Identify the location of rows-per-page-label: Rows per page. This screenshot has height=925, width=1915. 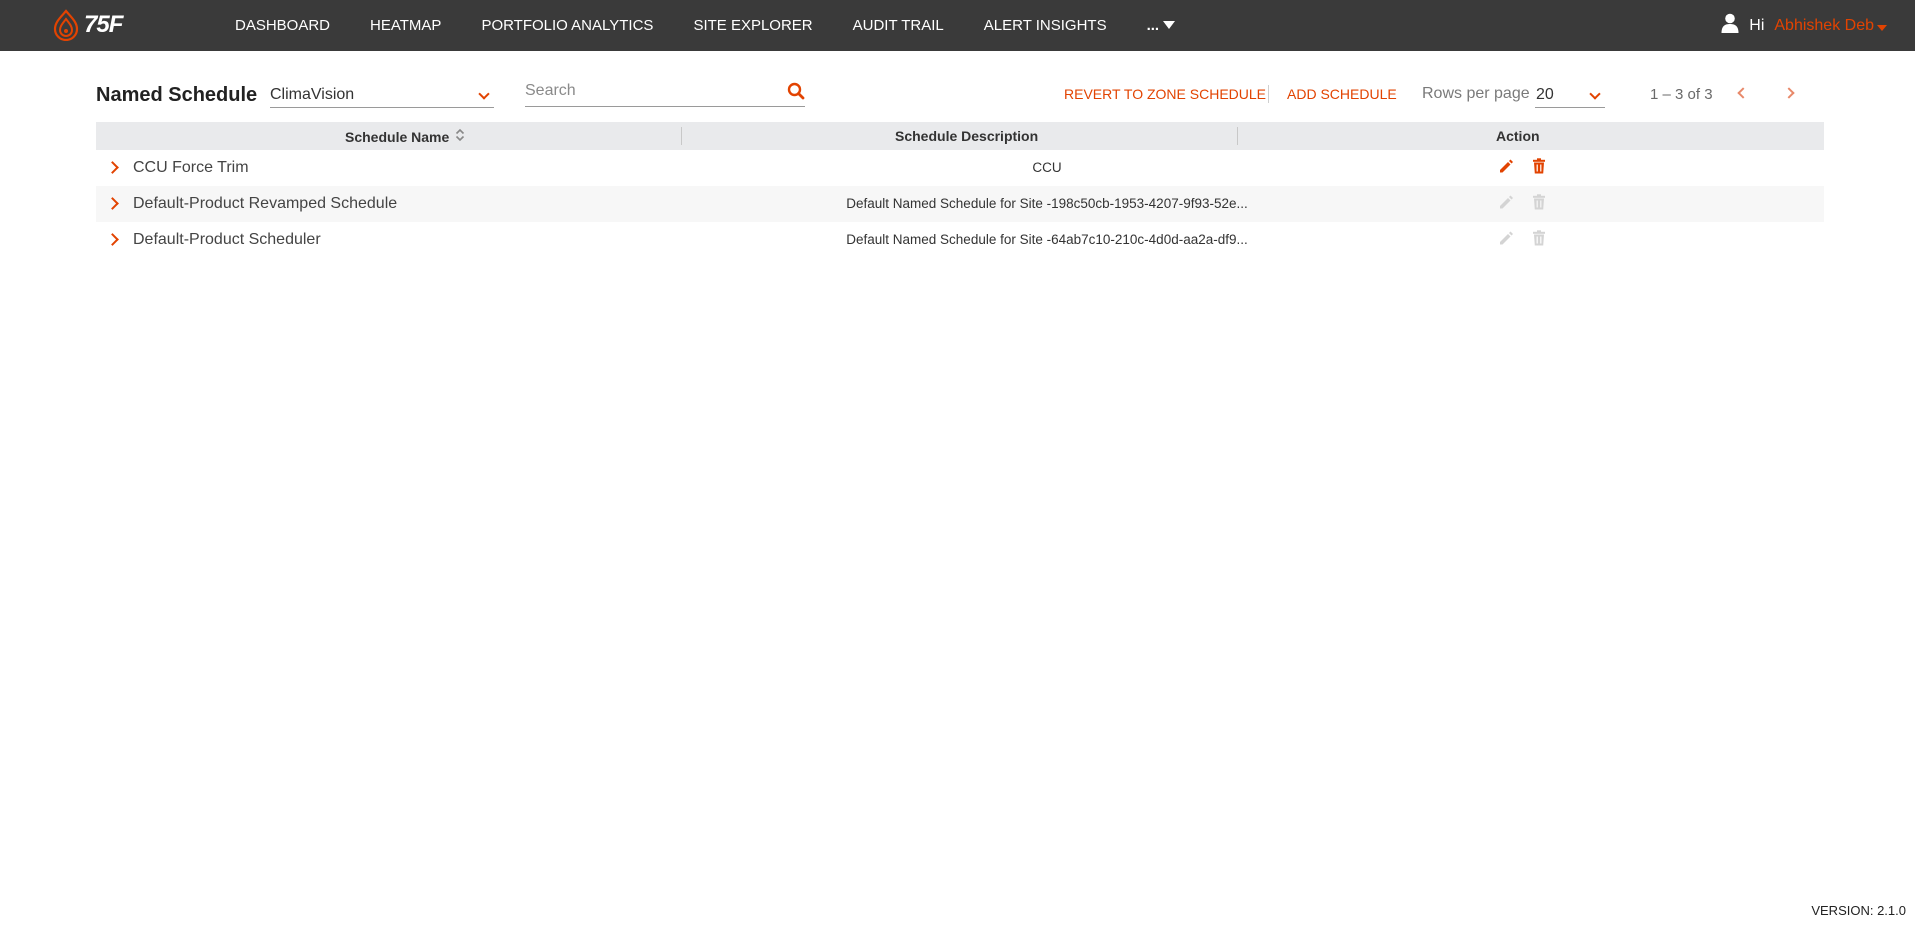
(1476, 93).